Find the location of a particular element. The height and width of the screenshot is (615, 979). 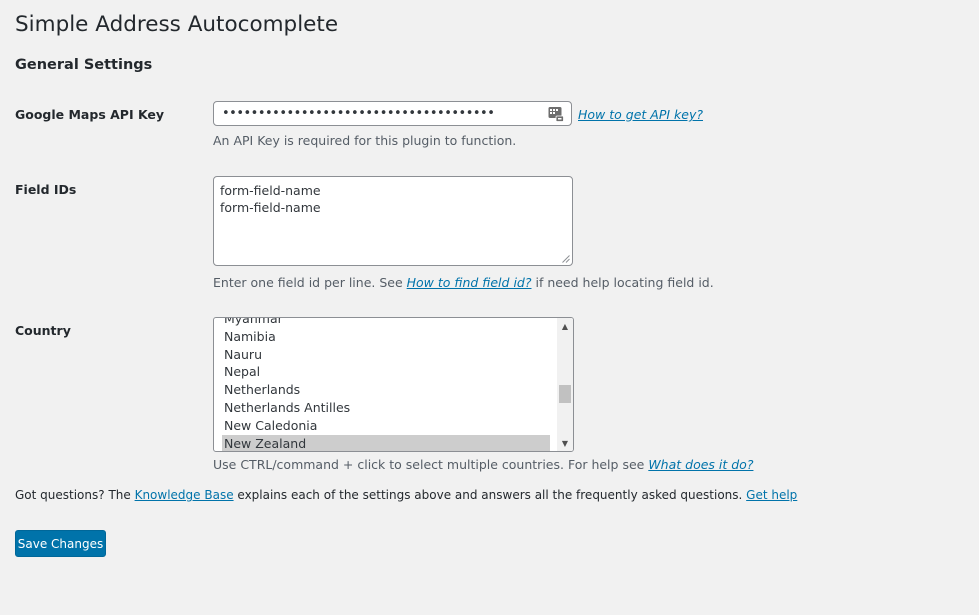

keypad-icon is located at coordinates (556, 114).